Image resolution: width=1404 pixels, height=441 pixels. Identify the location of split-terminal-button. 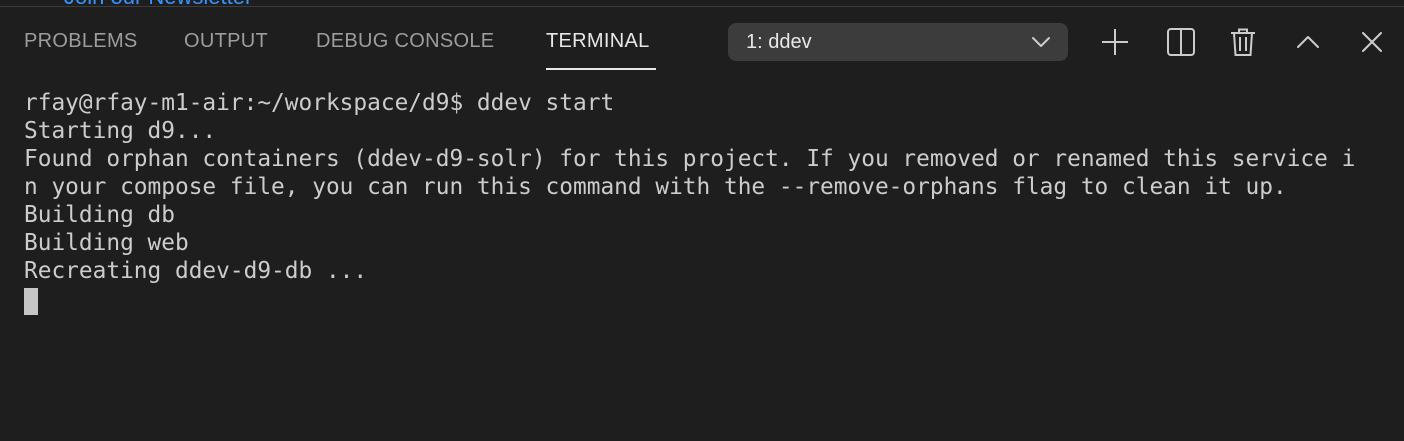
(1181, 42).